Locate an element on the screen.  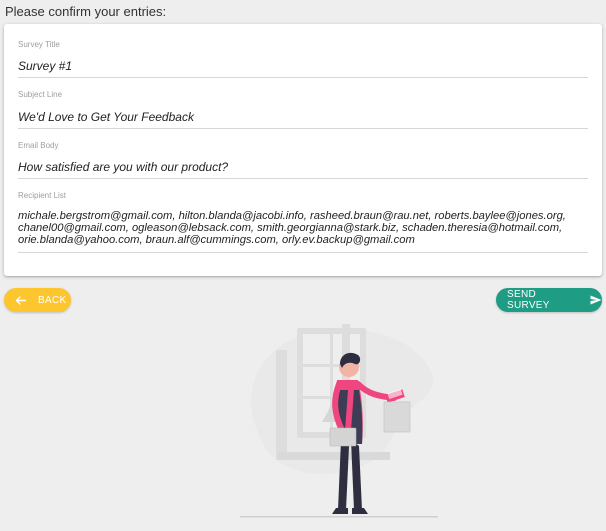
back-button: Back is located at coordinates (37, 300).